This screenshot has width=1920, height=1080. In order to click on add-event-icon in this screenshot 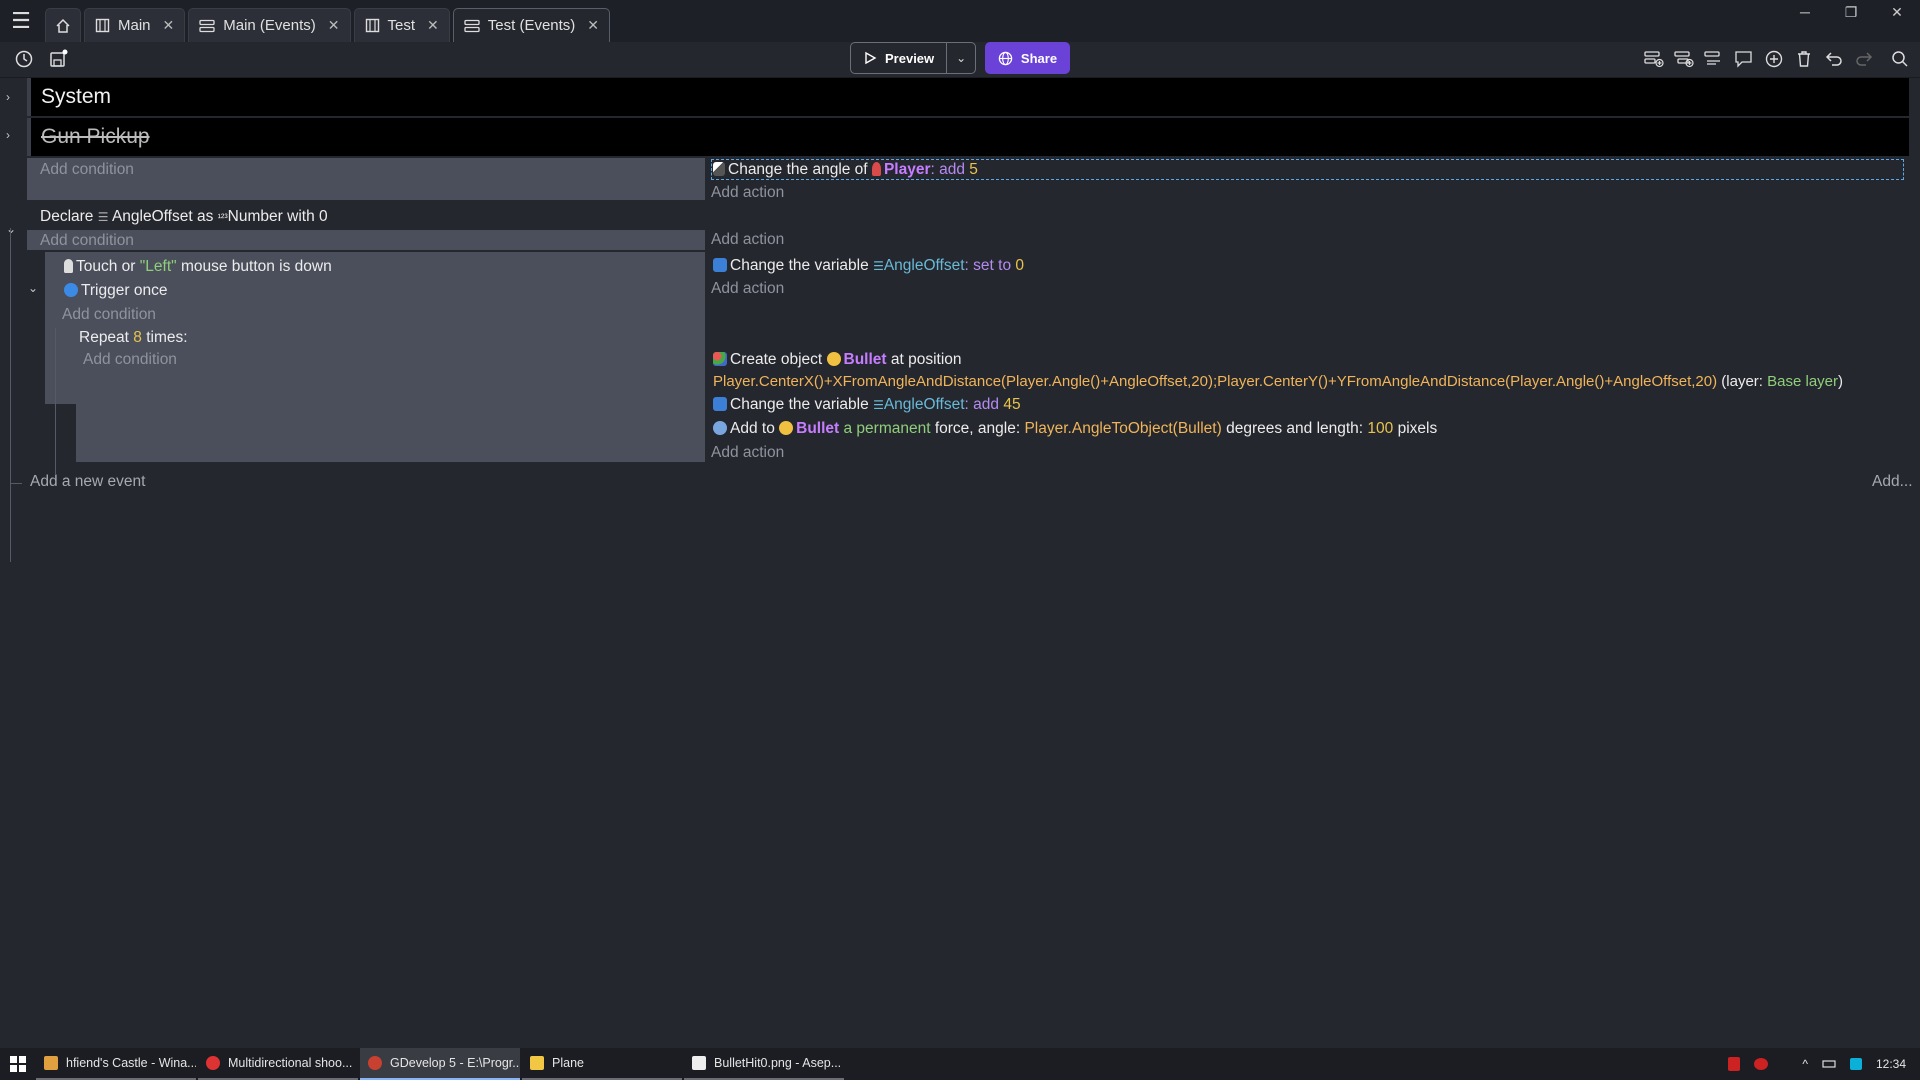, I will do `click(1654, 59)`.